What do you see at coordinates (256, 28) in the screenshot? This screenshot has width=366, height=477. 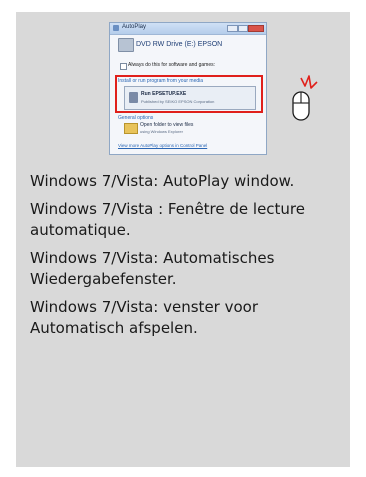 I see `close-button` at bounding box center [256, 28].